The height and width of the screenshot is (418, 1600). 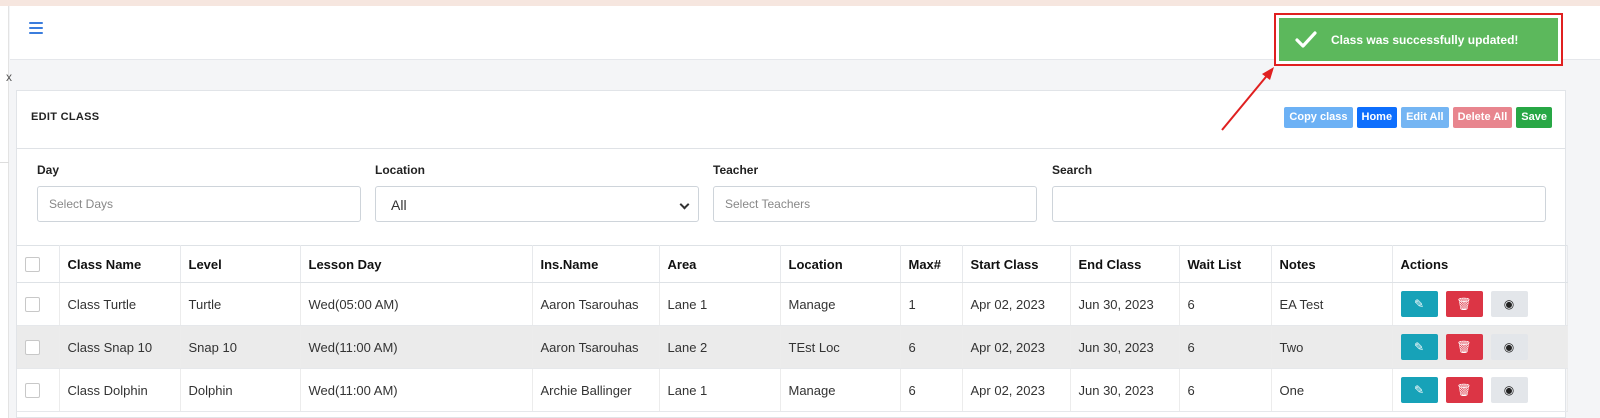 What do you see at coordinates (36, 29) in the screenshot?
I see `hamburger-icon` at bounding box center [36, 29].